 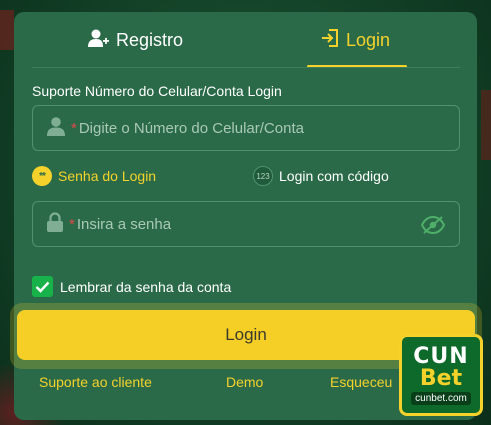 I want to click on password-mode-badge: **, so click(x=42, y=176).